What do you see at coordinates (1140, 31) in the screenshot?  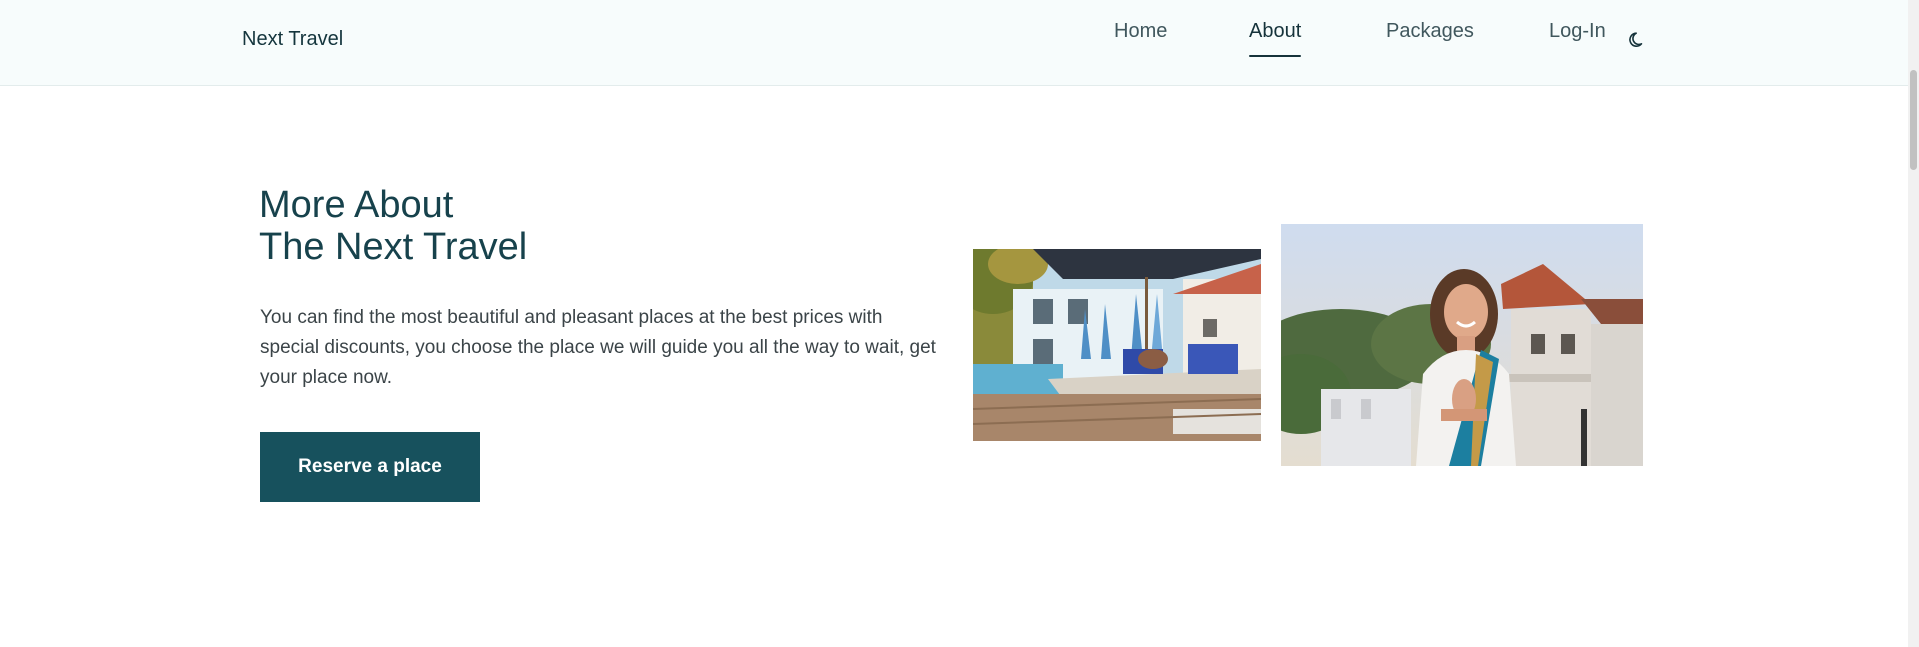 I see `nav-home: Home` at bounding box center [1140, 31].